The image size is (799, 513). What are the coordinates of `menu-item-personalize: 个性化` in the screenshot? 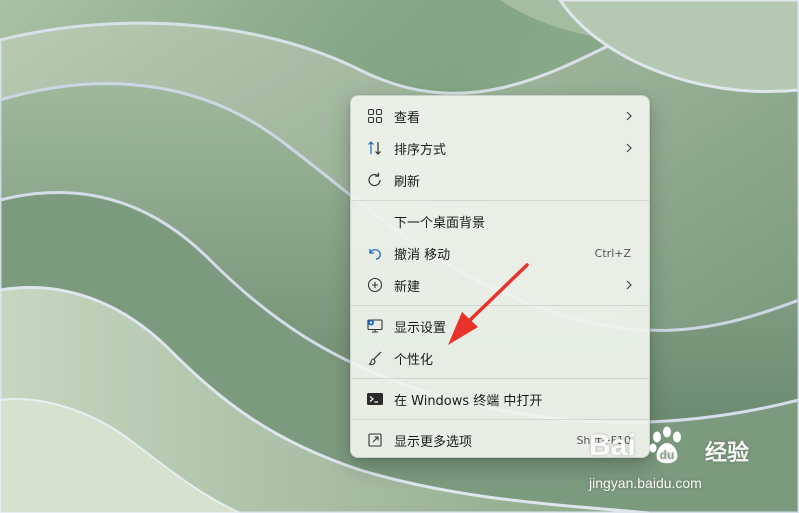 It's located at (500, 358).